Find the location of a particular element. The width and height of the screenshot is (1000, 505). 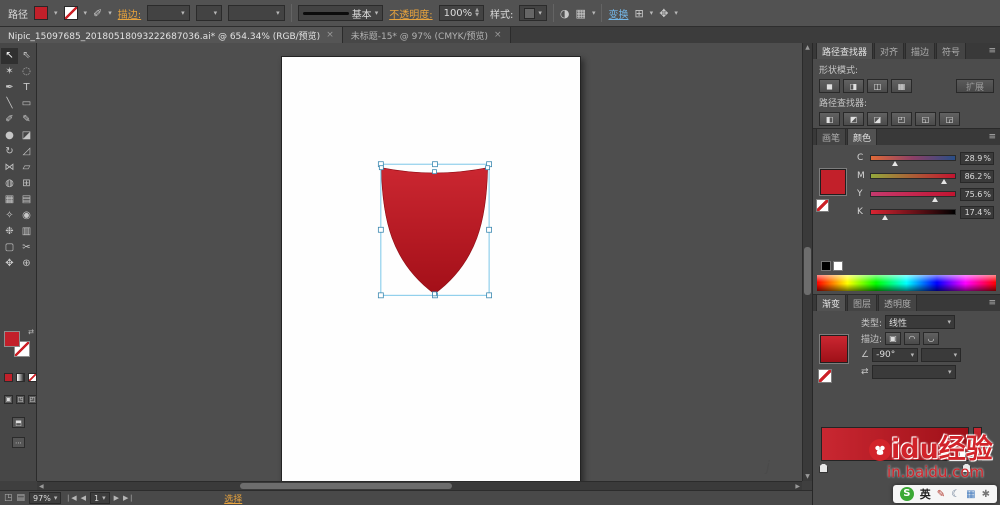

gradient-swatch is located at coordinates (834, 349).